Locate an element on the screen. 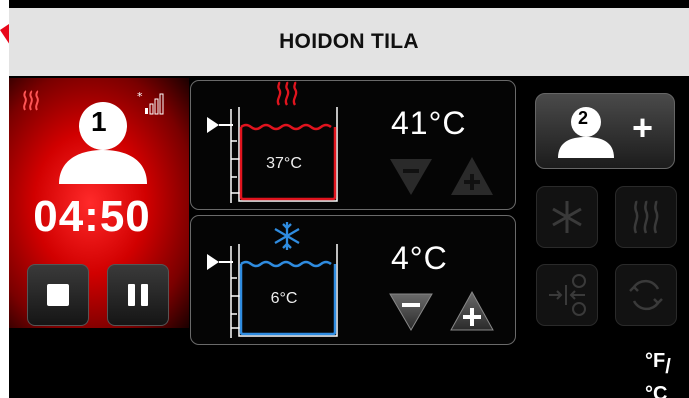 The height and width of the screenshot is (398, 689). snowflake-icon is located at coordinates (567, 217).